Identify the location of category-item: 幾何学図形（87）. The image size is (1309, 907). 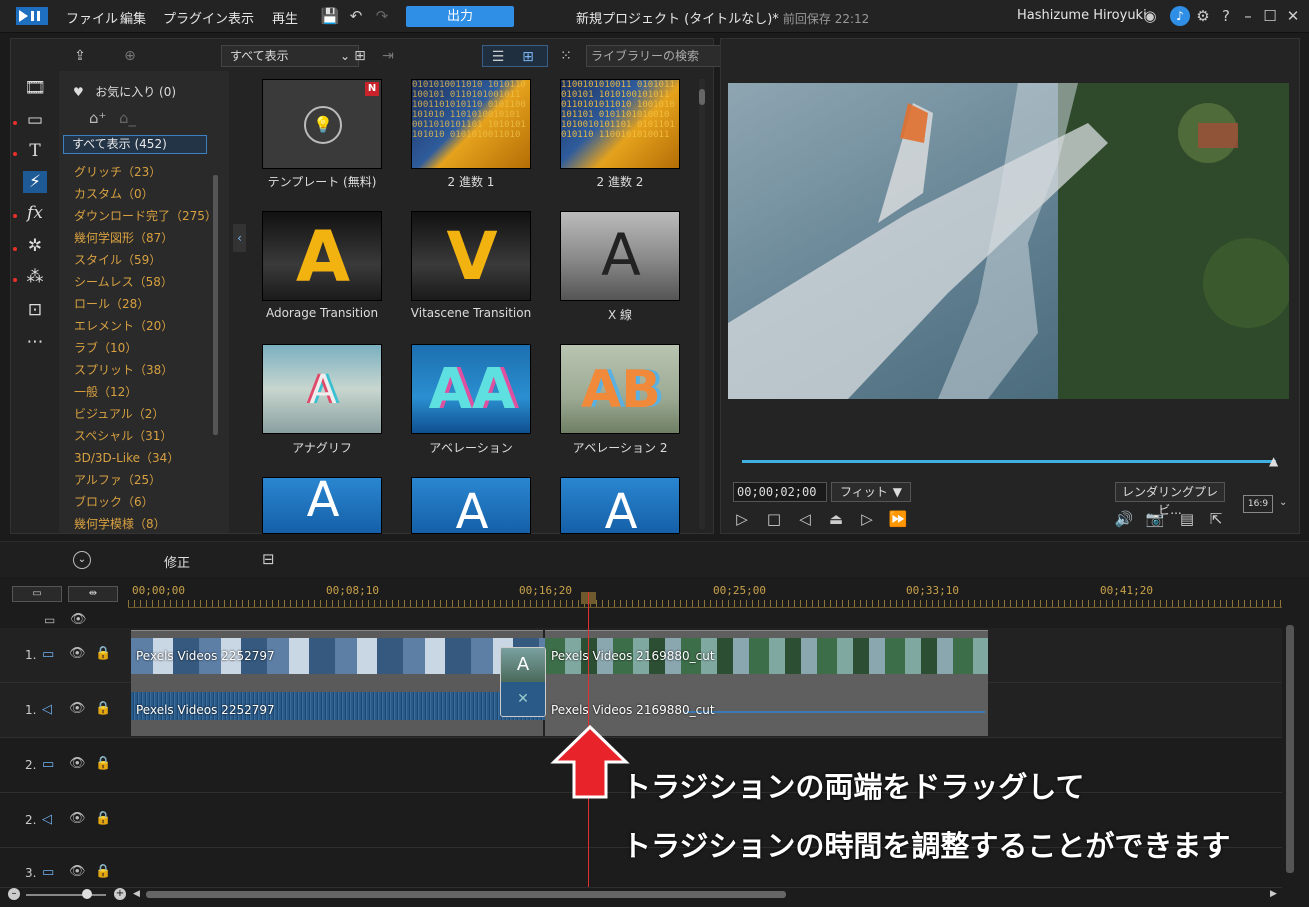
(123, 237).